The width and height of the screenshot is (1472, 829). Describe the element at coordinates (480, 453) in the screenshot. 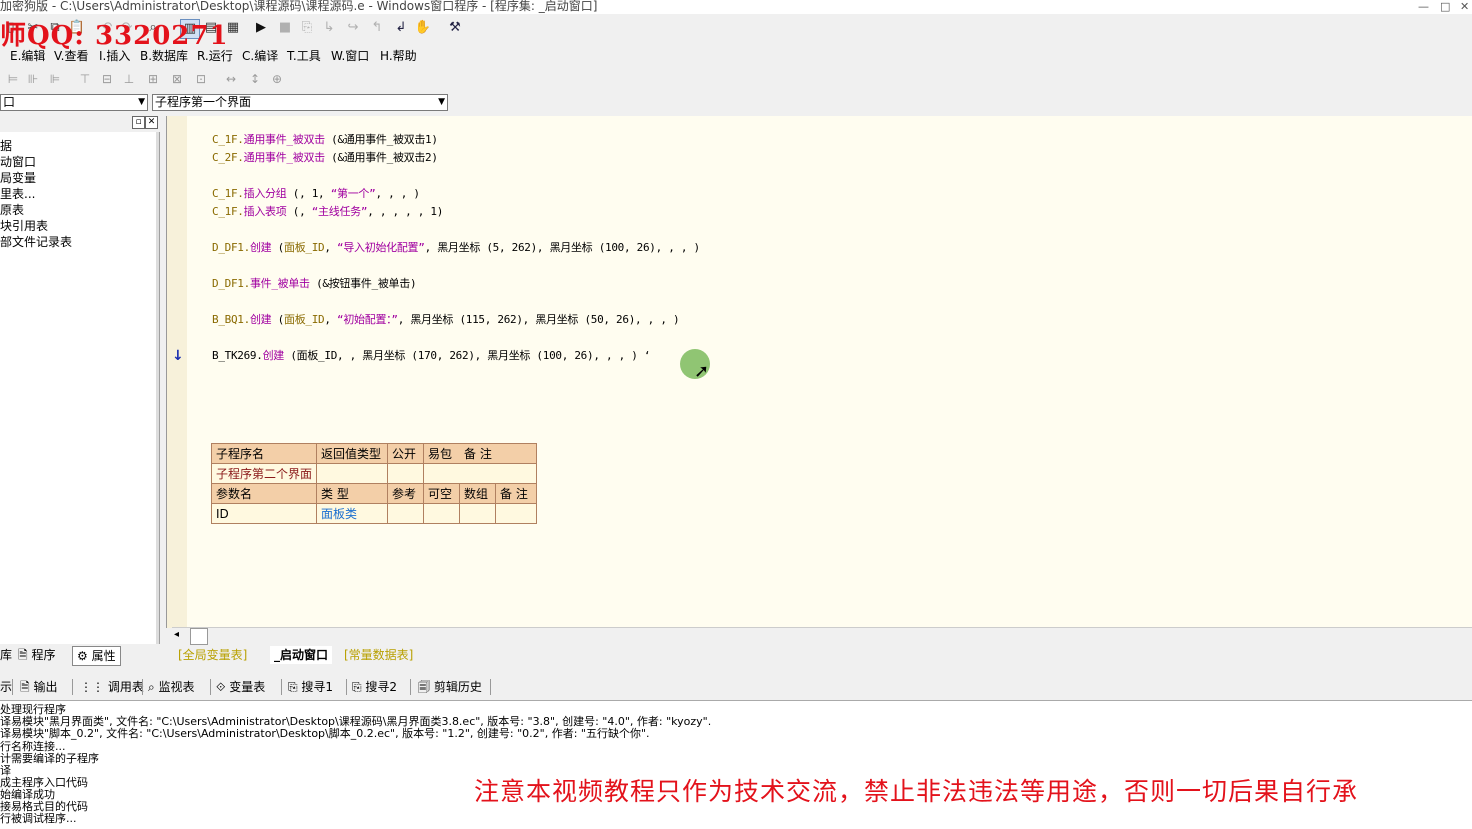

I see `col-epkg: 易包备 注` at that location.